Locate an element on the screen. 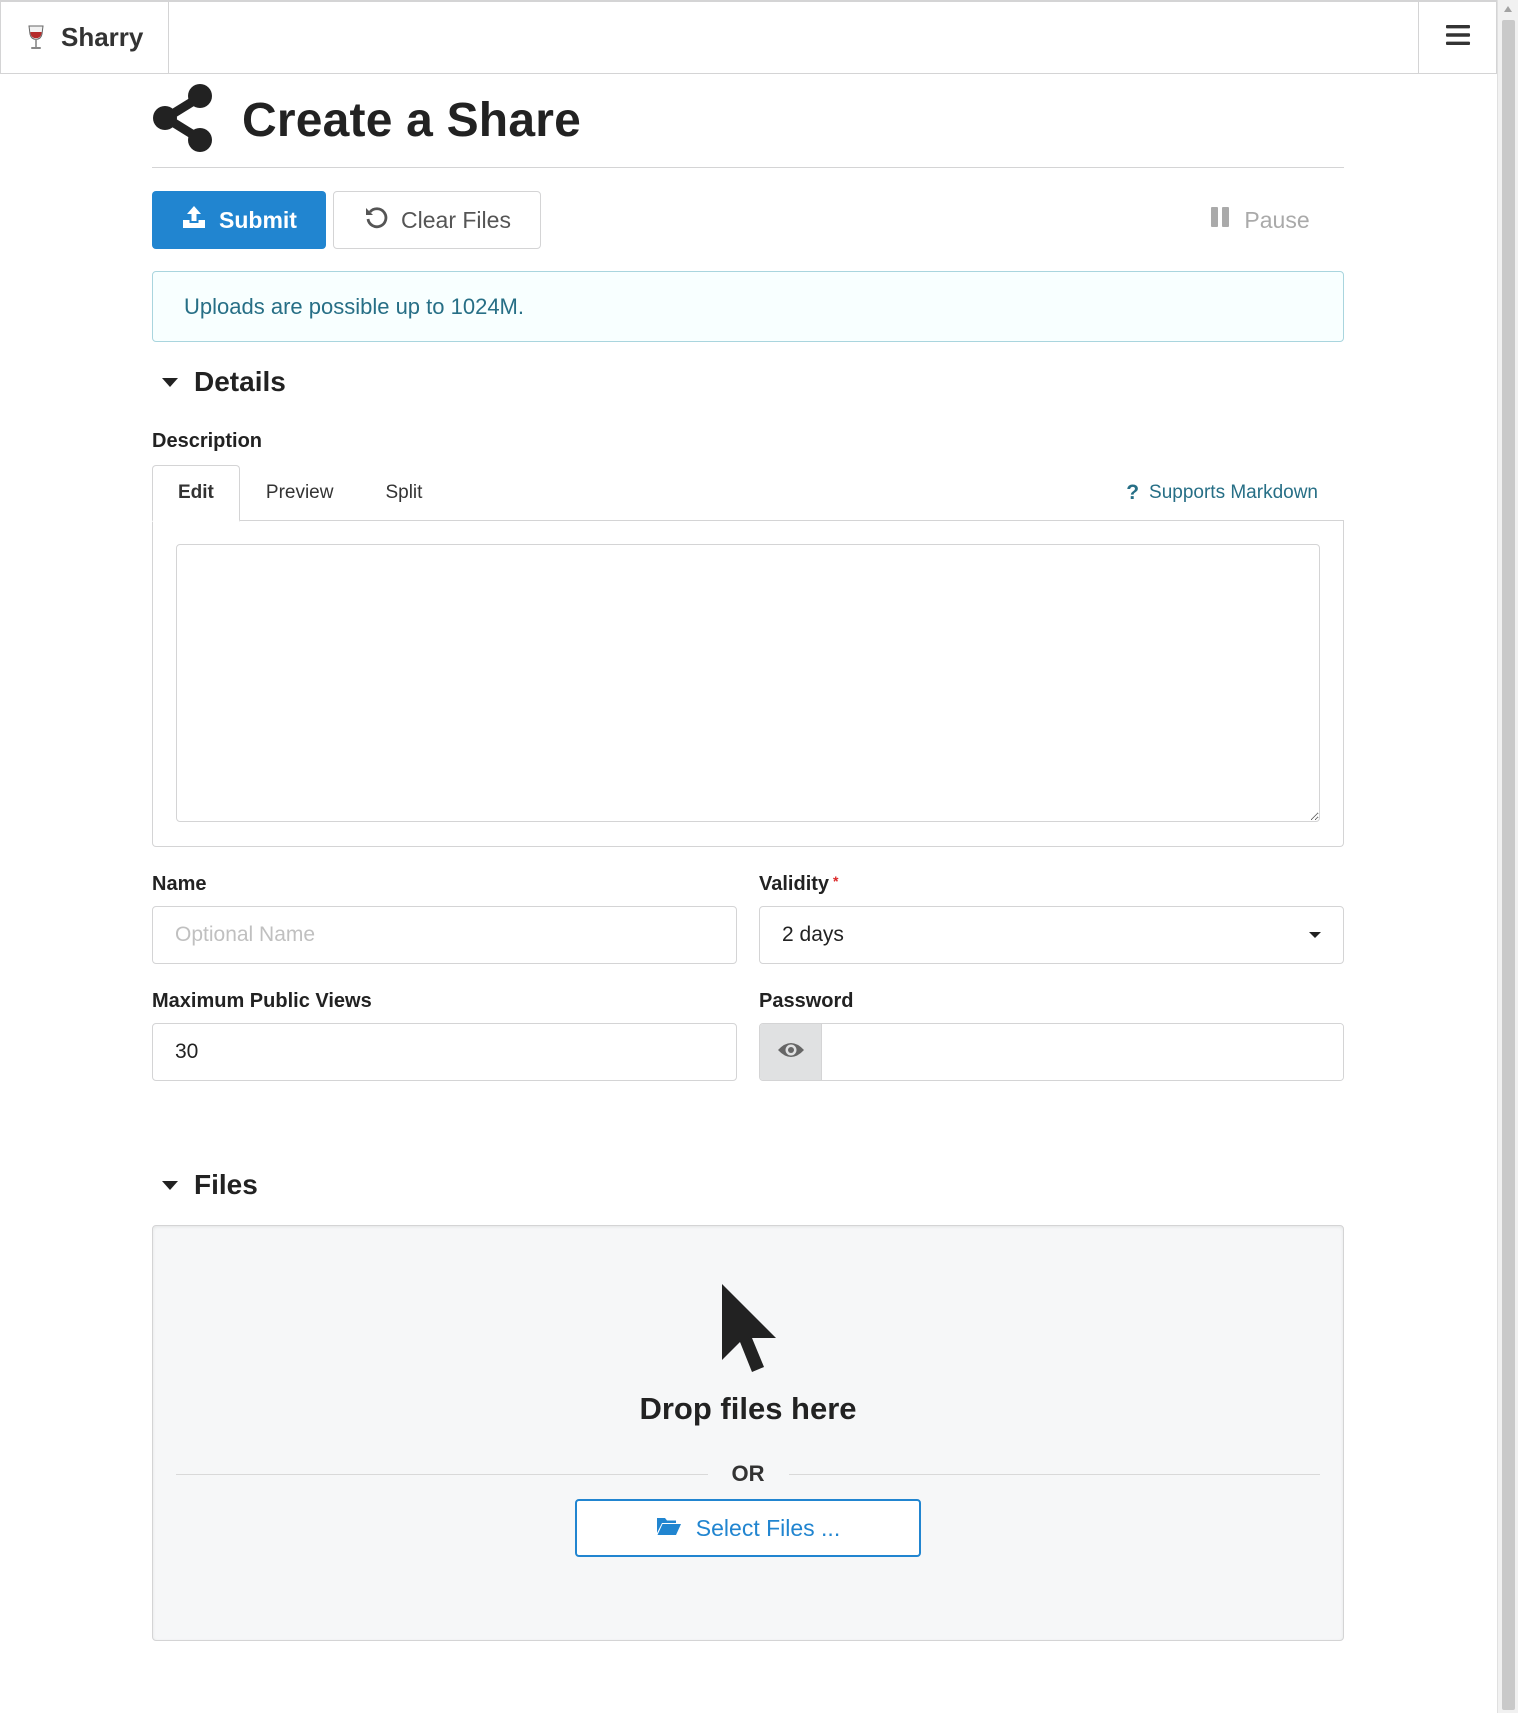 The height and width of the screenshot is (1713, 1518). description-editor is located at coordinates (748, 684).